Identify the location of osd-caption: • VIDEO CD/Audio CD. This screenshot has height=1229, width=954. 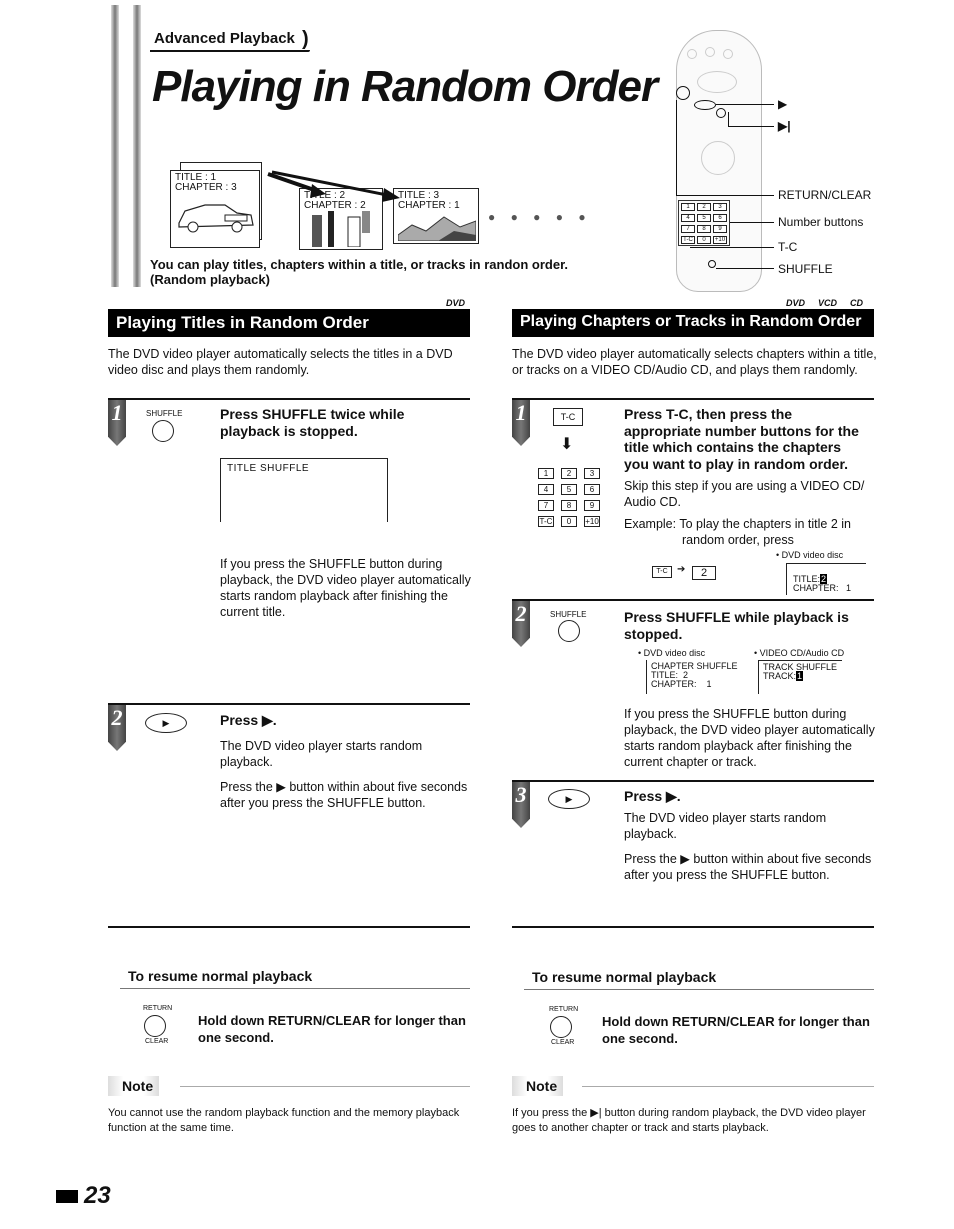
(799, 653).